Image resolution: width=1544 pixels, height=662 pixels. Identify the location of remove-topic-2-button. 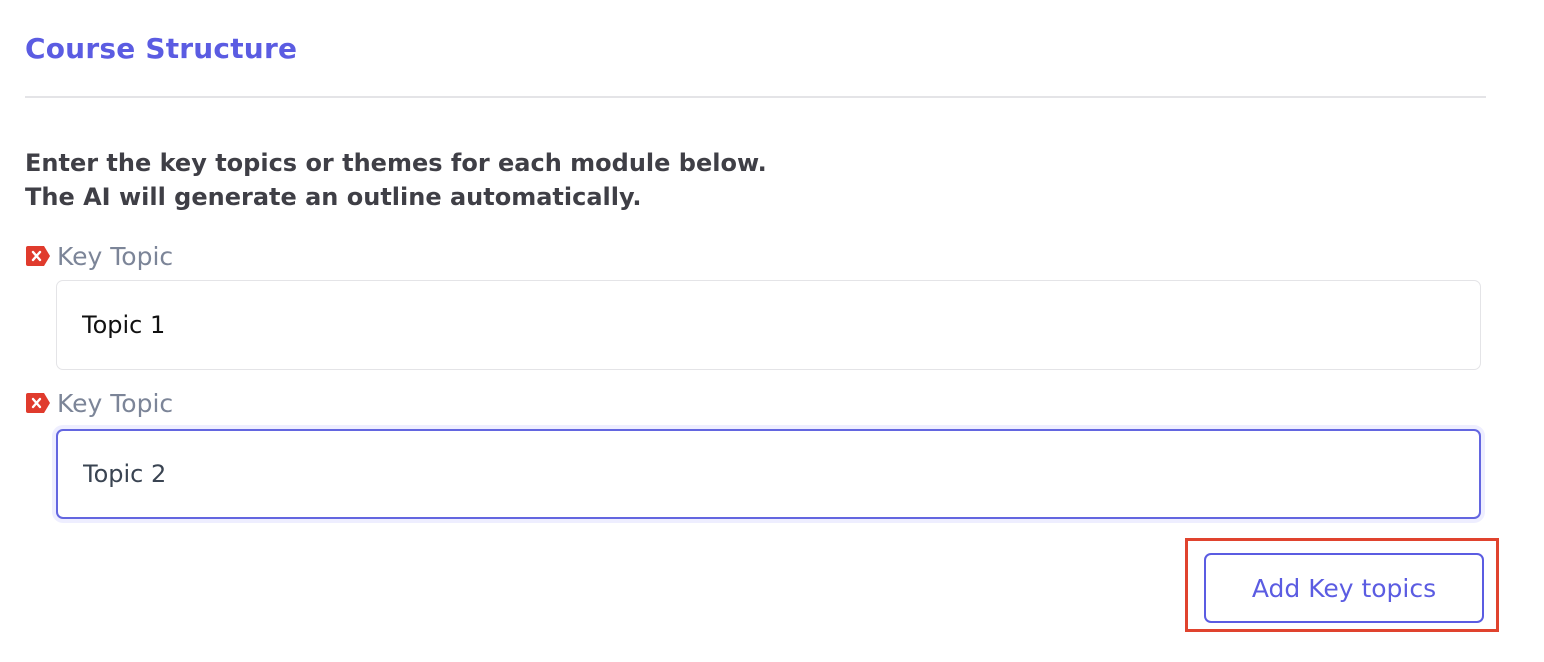
(38, 403).